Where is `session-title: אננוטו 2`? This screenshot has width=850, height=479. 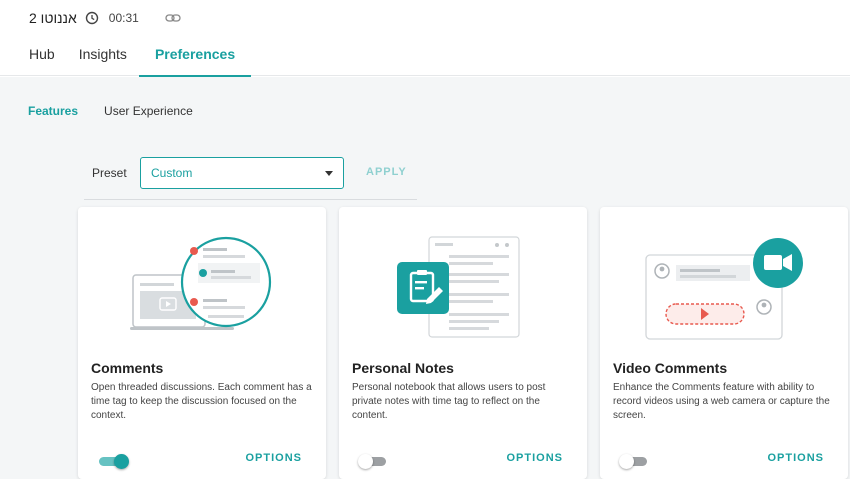
session-title: אננוטו 2 is located at coordinates (53, 18).